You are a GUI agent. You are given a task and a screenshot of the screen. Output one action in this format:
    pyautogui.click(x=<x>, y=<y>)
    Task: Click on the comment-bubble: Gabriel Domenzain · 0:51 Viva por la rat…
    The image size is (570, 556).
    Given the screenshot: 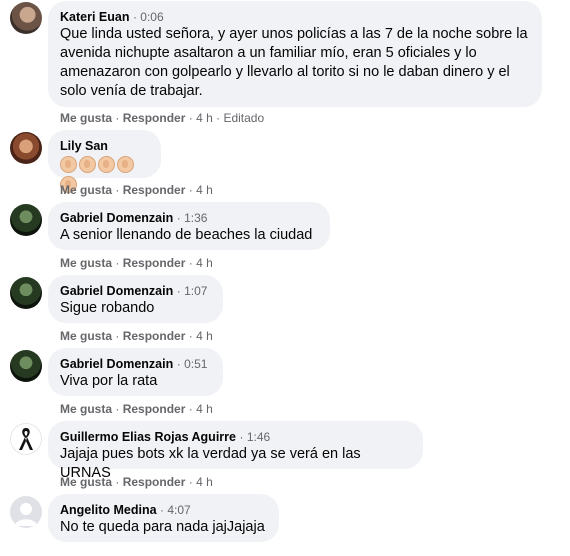 What is the action you would take?
    pyautogui.click(x=135, y=372)
    